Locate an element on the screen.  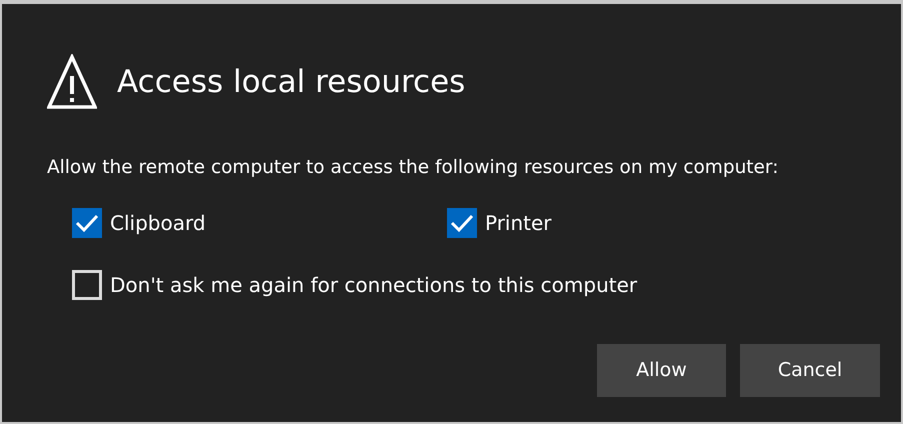
checkbox-label: Printer is located at coordinates (518, 223).